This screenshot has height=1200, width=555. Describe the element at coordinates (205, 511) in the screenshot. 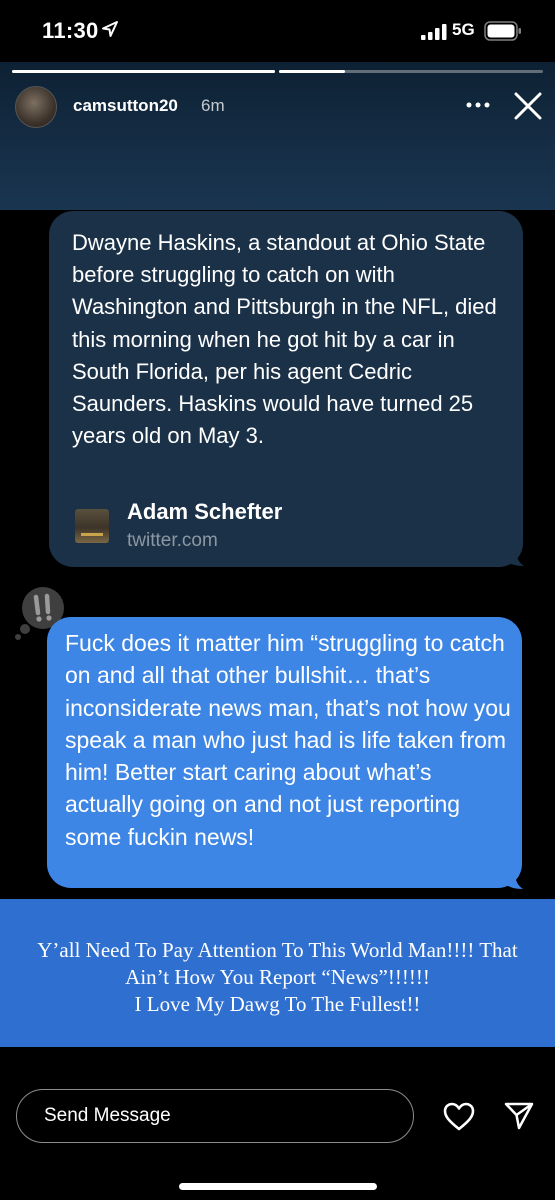

I see `tweet-author: Adam Schefter` at that location.